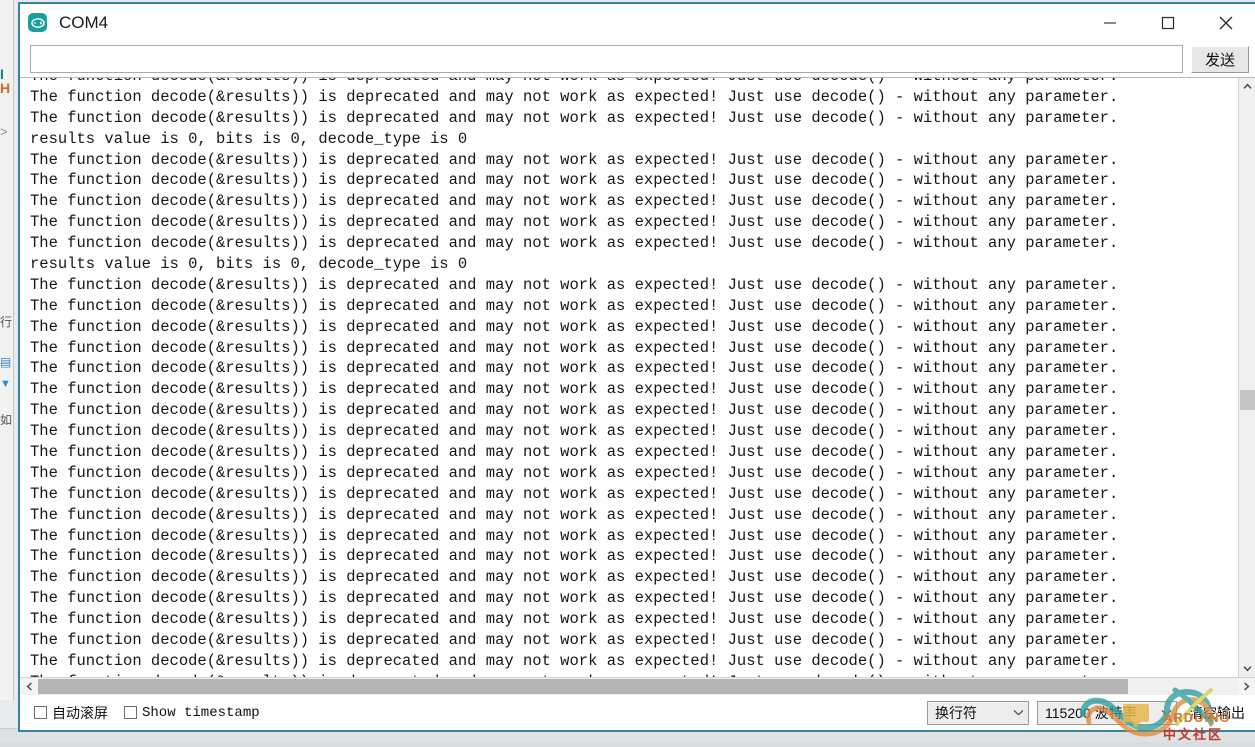  What do you see at coordinates (29, 686) in the screenshot?
I see `chevron-left-icon` at bounding box center [29, 686].